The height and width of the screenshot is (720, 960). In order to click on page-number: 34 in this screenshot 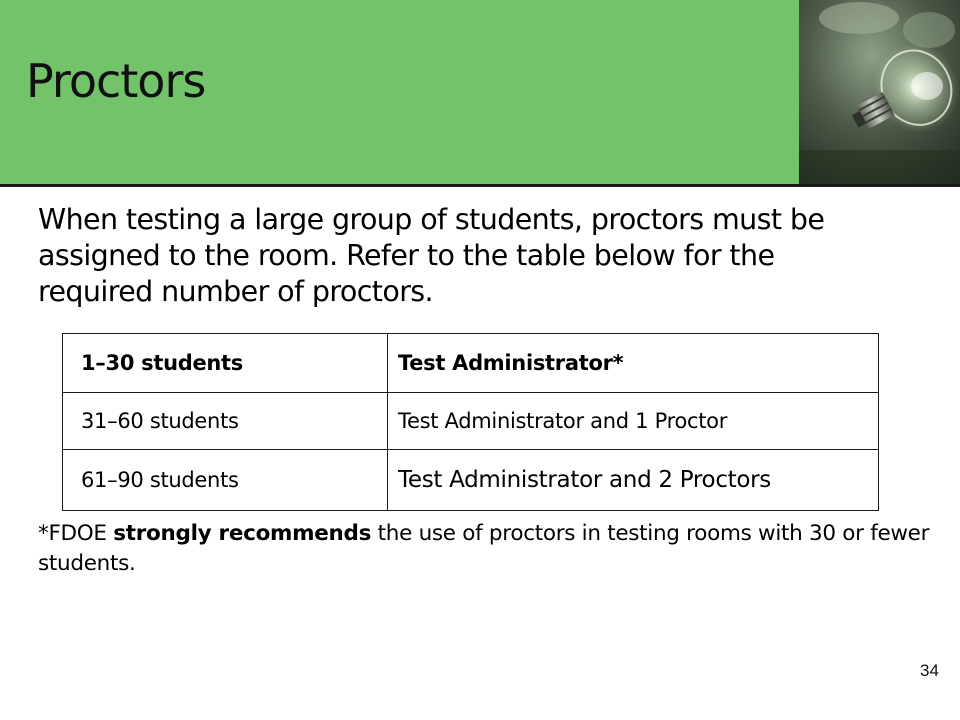, I will do `click(929, 670)`.